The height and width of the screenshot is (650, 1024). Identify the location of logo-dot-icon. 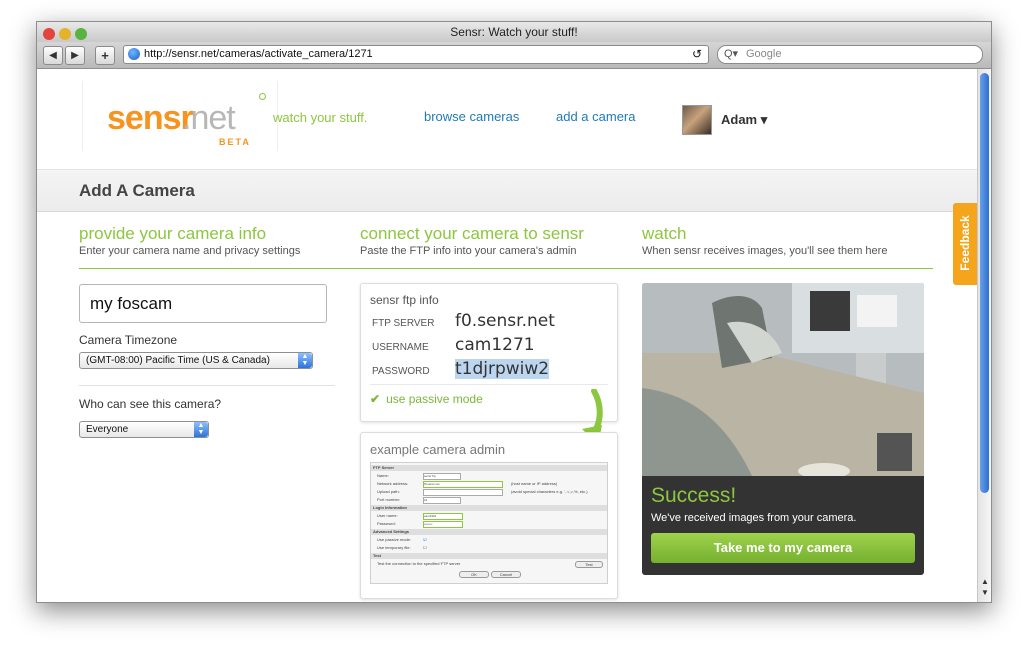
(262, 96).